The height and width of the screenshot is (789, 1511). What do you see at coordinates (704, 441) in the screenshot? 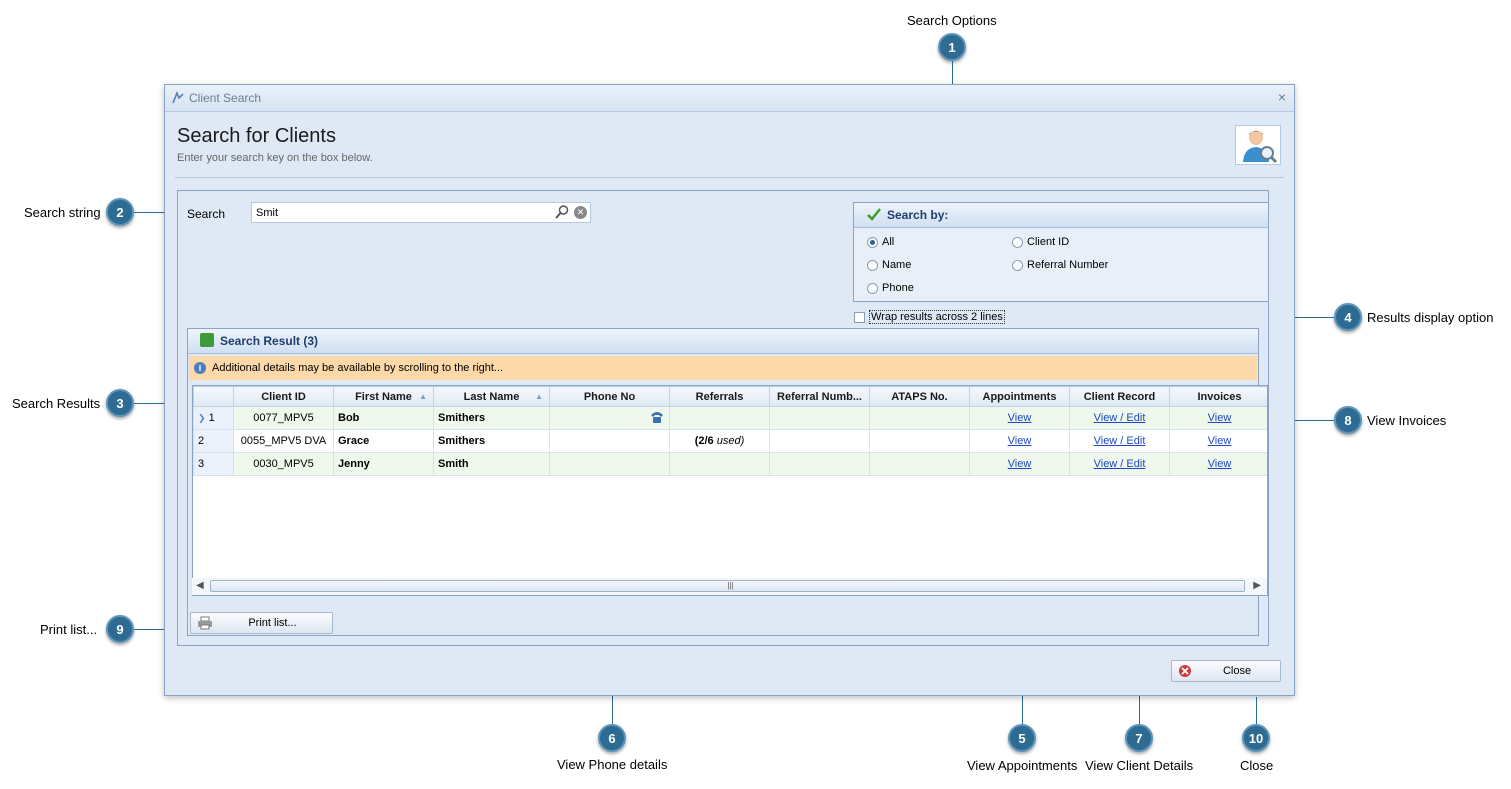
I see `referrals-count: (2/6` at bounding box center [704, 441].